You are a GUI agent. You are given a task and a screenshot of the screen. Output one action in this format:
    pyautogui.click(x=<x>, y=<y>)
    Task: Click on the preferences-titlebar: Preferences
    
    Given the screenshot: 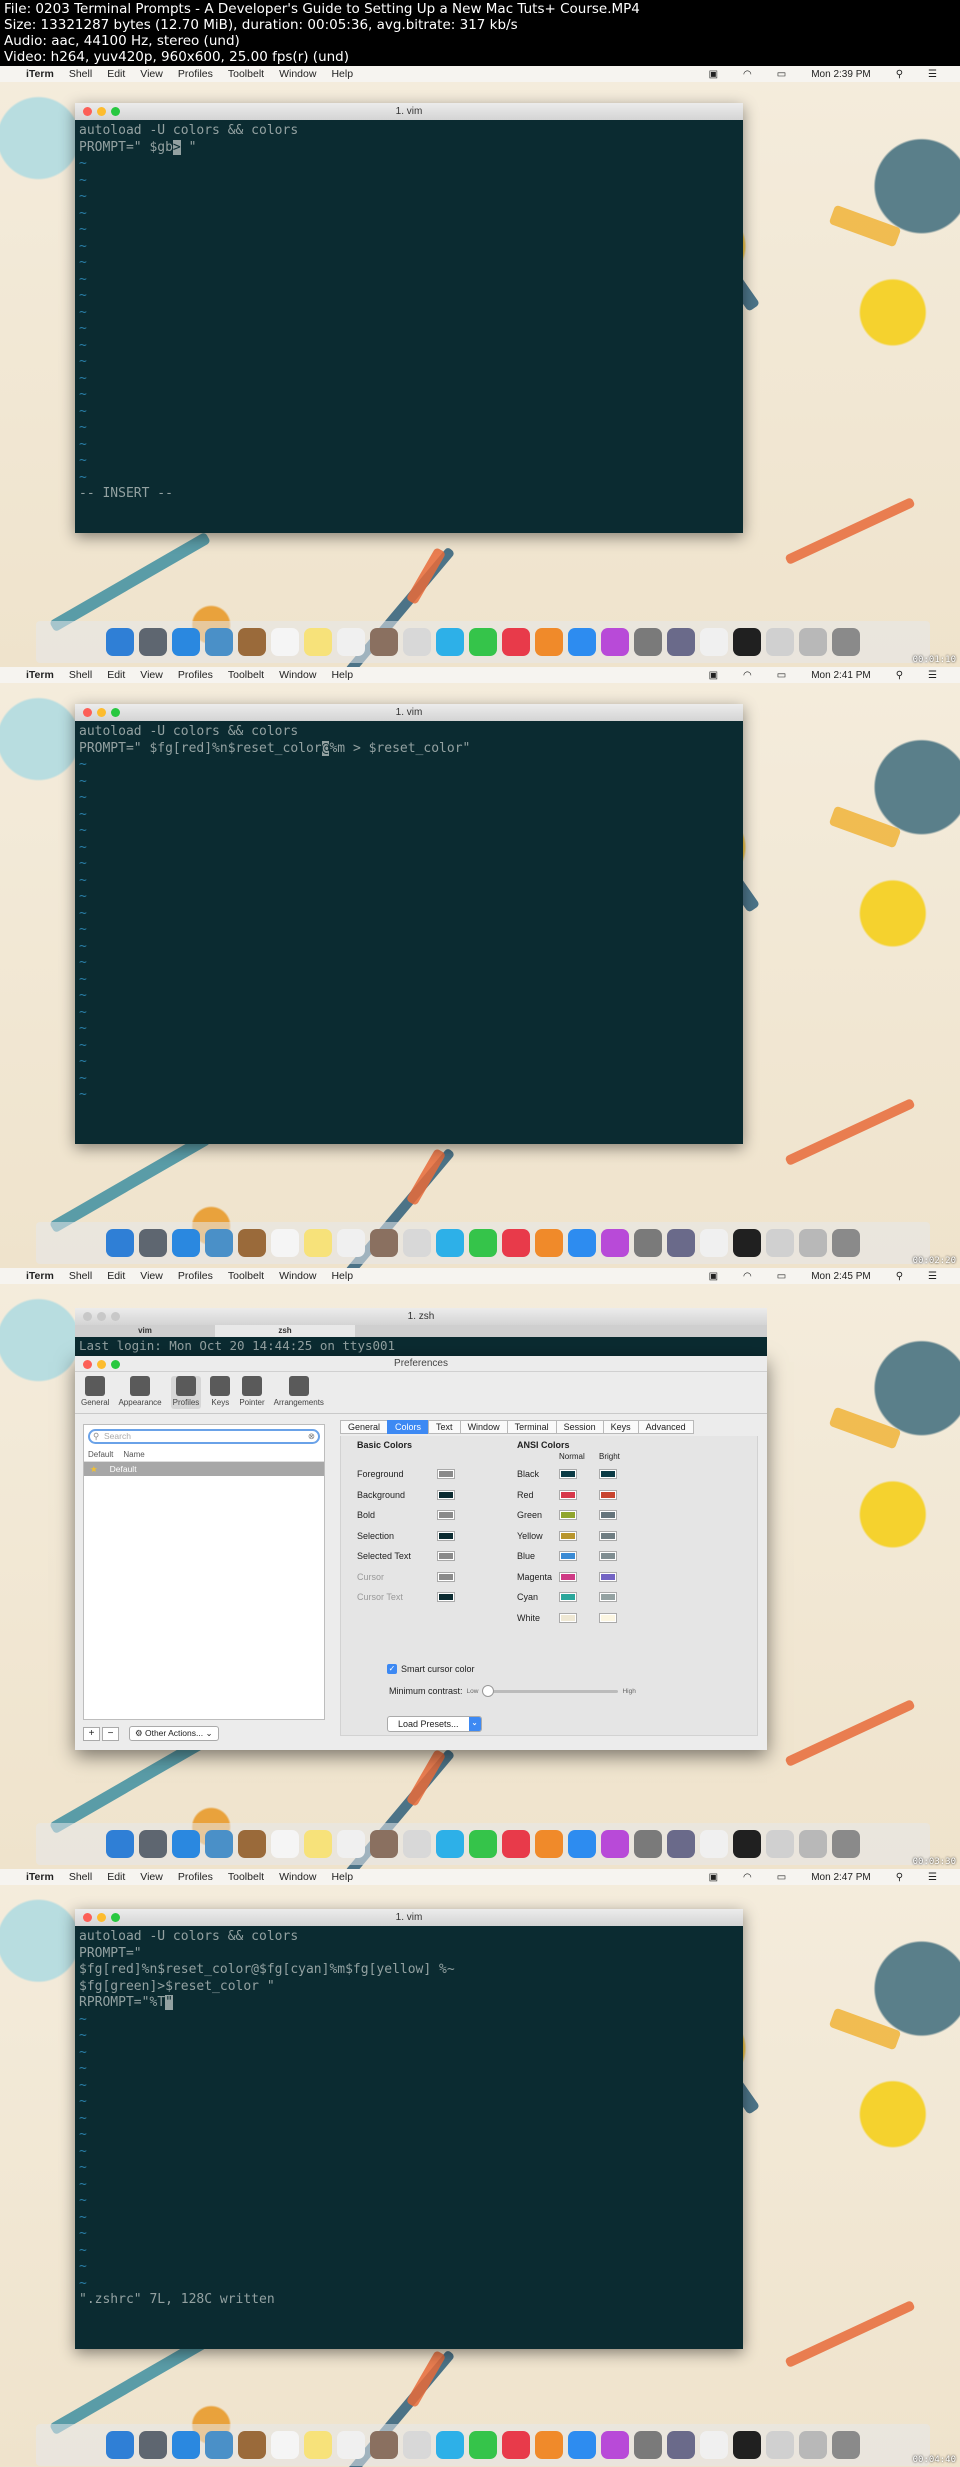 What is the action you would take?
    pyautogui.click(x=421, y=1364)
    